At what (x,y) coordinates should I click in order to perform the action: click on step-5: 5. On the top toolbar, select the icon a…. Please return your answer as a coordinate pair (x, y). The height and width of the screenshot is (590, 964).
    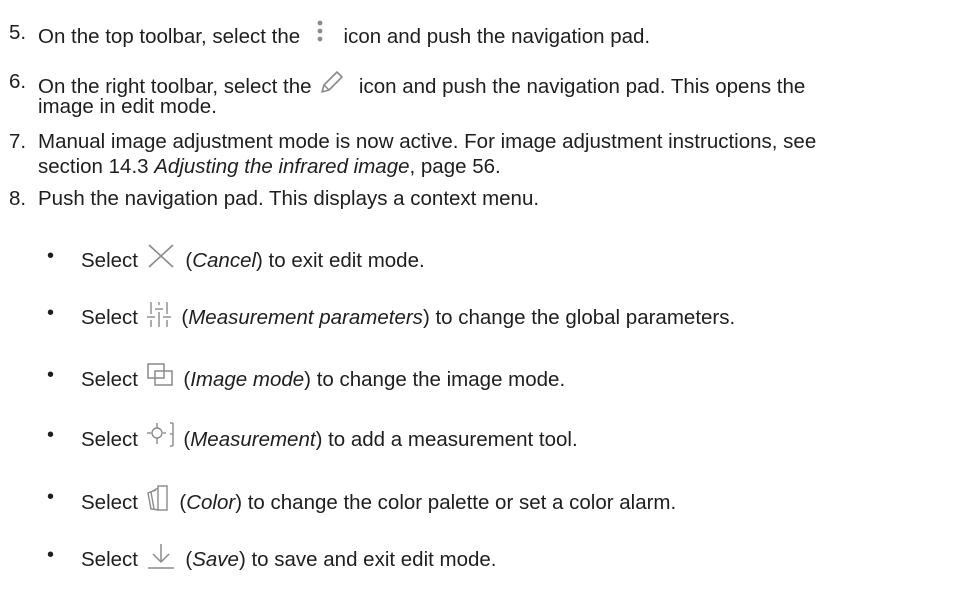
    Looking at the image, I should click on (482, 35).